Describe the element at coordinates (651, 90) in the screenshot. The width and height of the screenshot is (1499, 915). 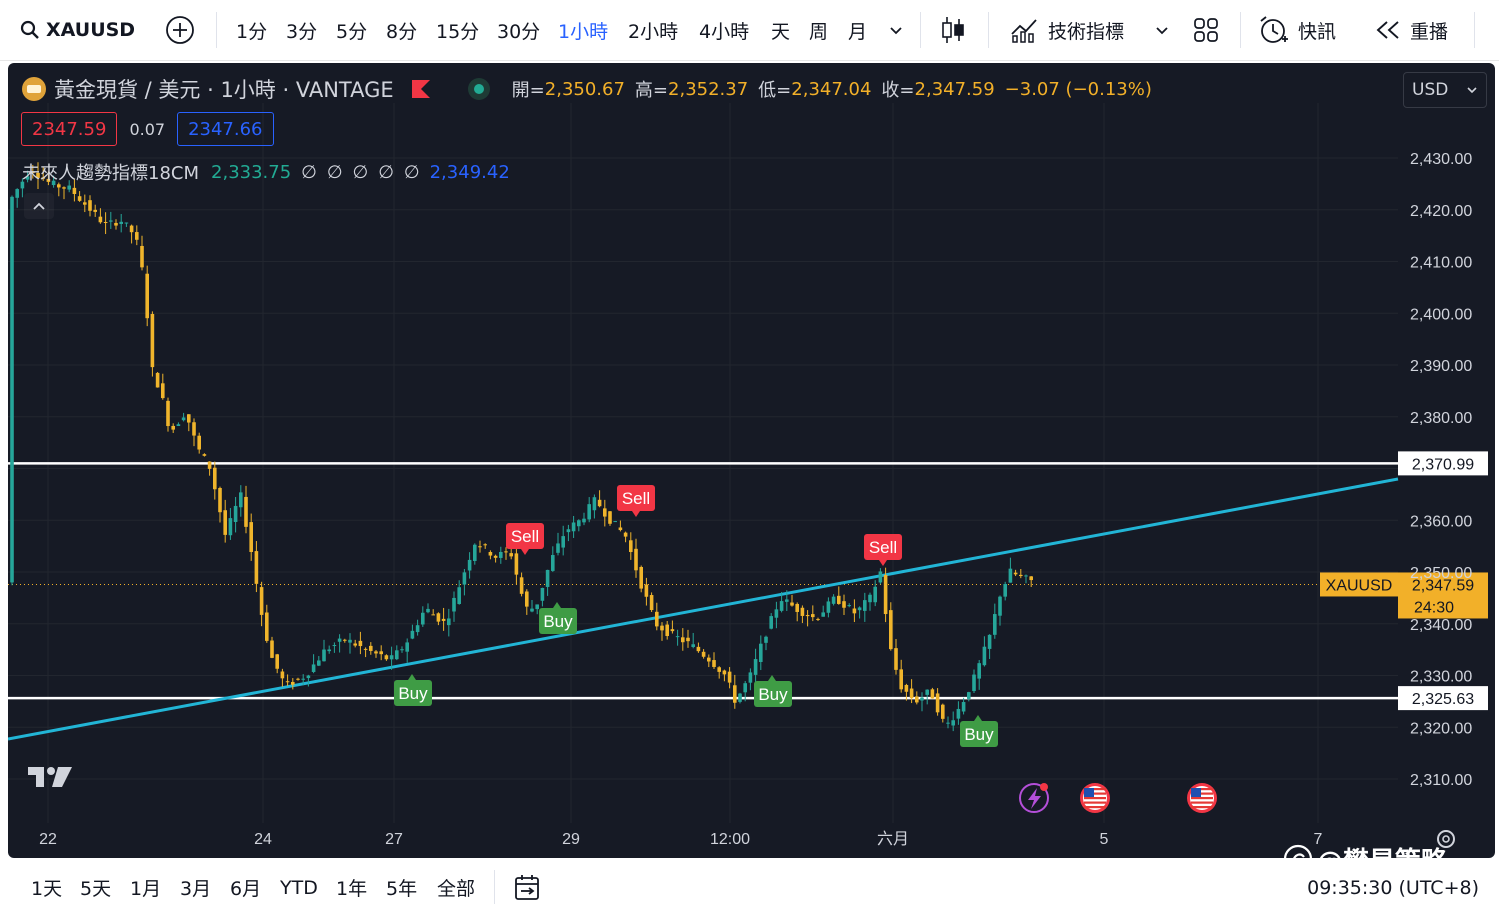
I see `high-label: 高=` at that location.